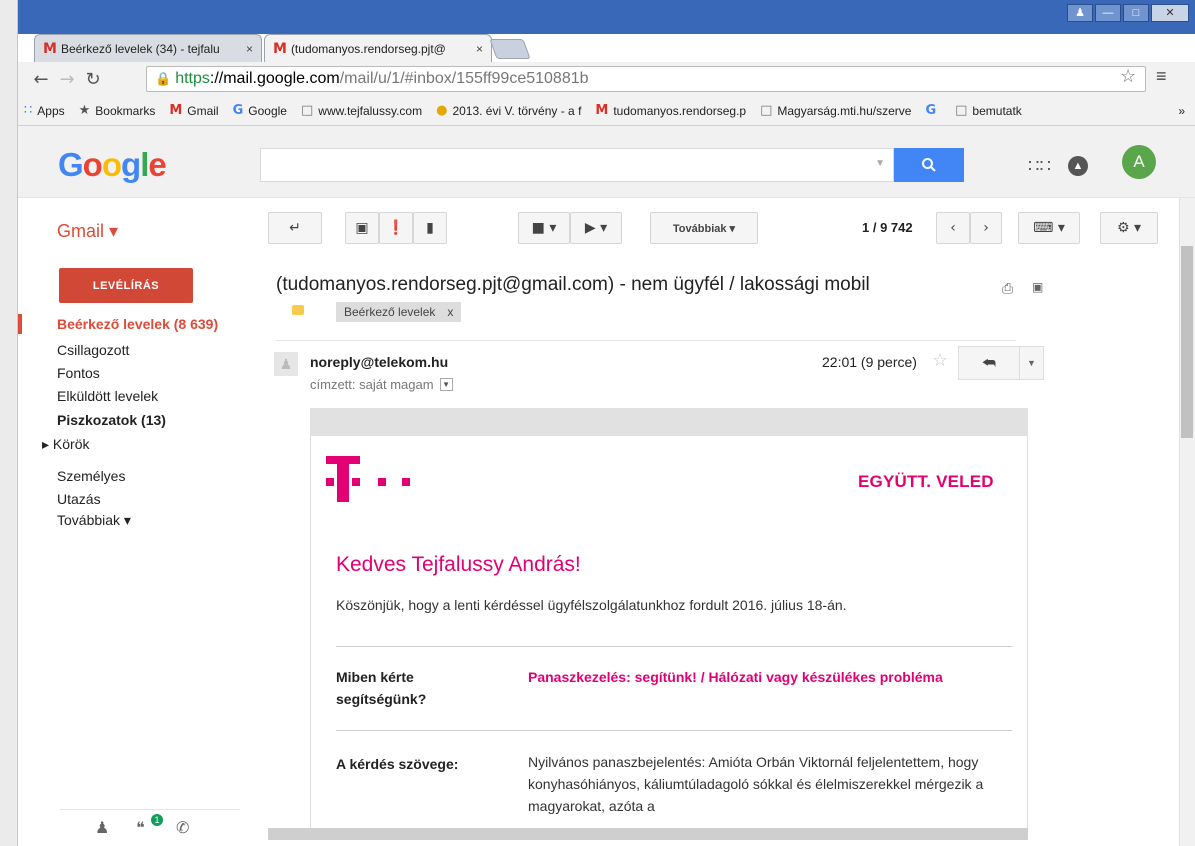 The width and height of the screenshot is (1195, 846). What do you see at coordinates (94, 520) in the screenshot?
I see `sidebar-item-more: Továbbiak ▾` at bounding box center [94, 520].